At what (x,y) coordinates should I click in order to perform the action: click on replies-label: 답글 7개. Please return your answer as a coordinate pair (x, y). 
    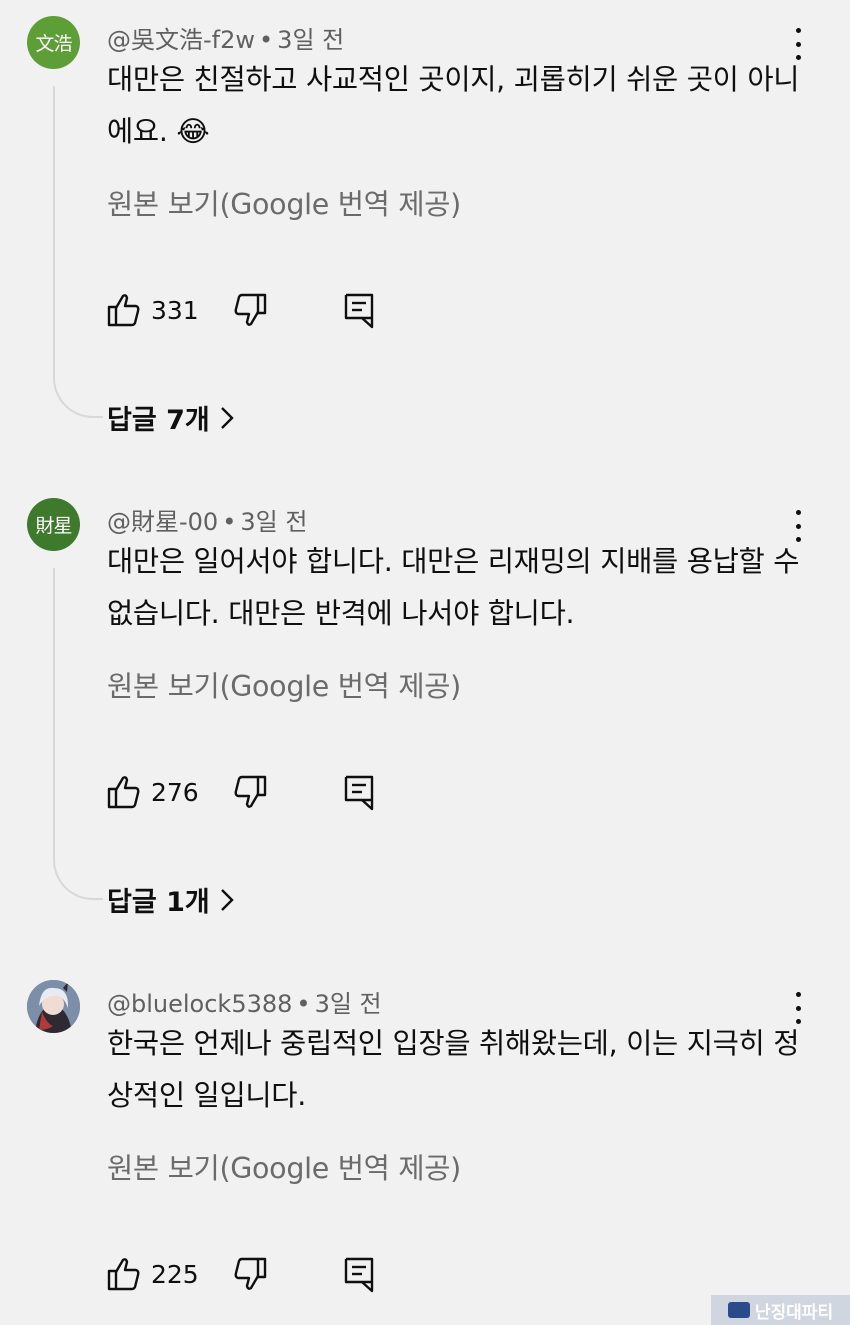
    Looking at the image, I should click on (158, 420).